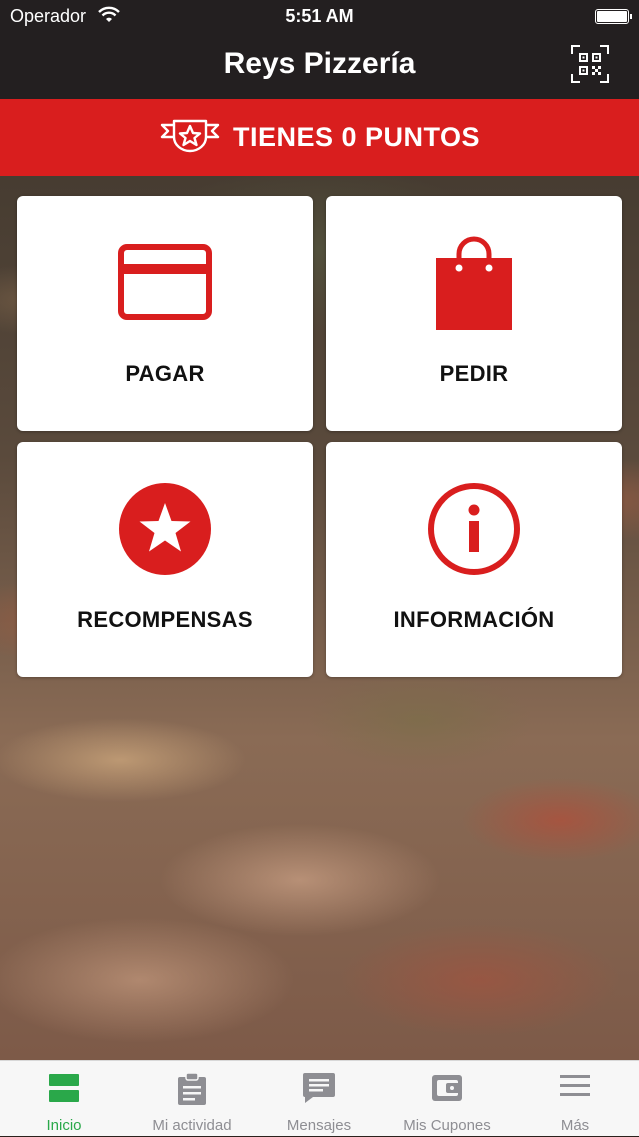 This screenshot has height=1137, width=639. I want to click on tab-home: Inicio, so click(64, 1099).